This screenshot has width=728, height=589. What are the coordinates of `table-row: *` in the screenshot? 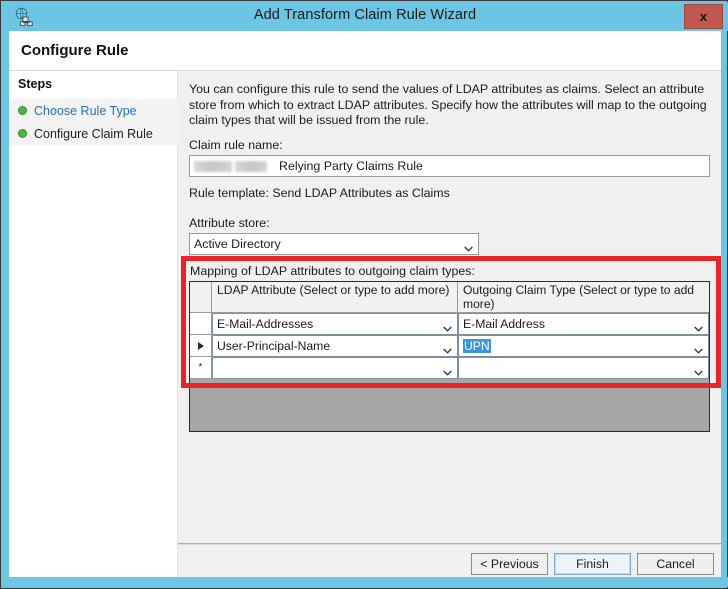 It's located at (449, 368).